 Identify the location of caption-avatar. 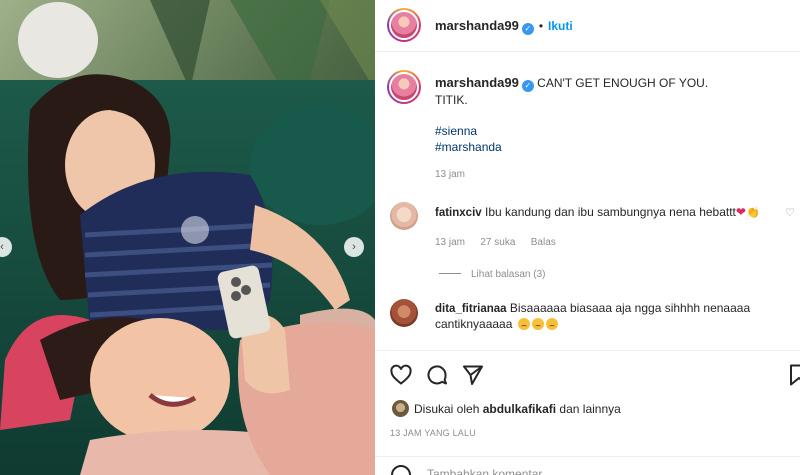
(404, 87).